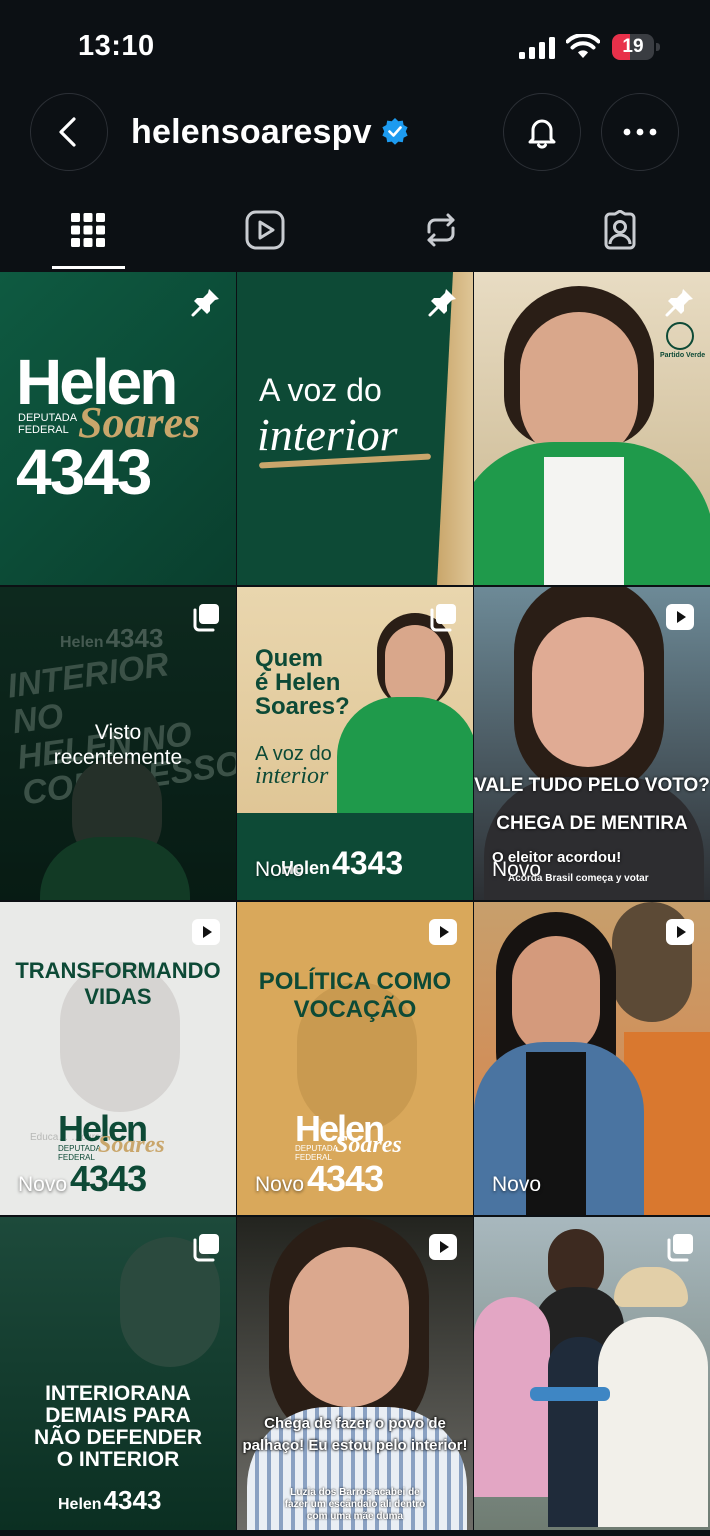  I want to click on post-tile-3: Partido Verde, so click(592, 428).